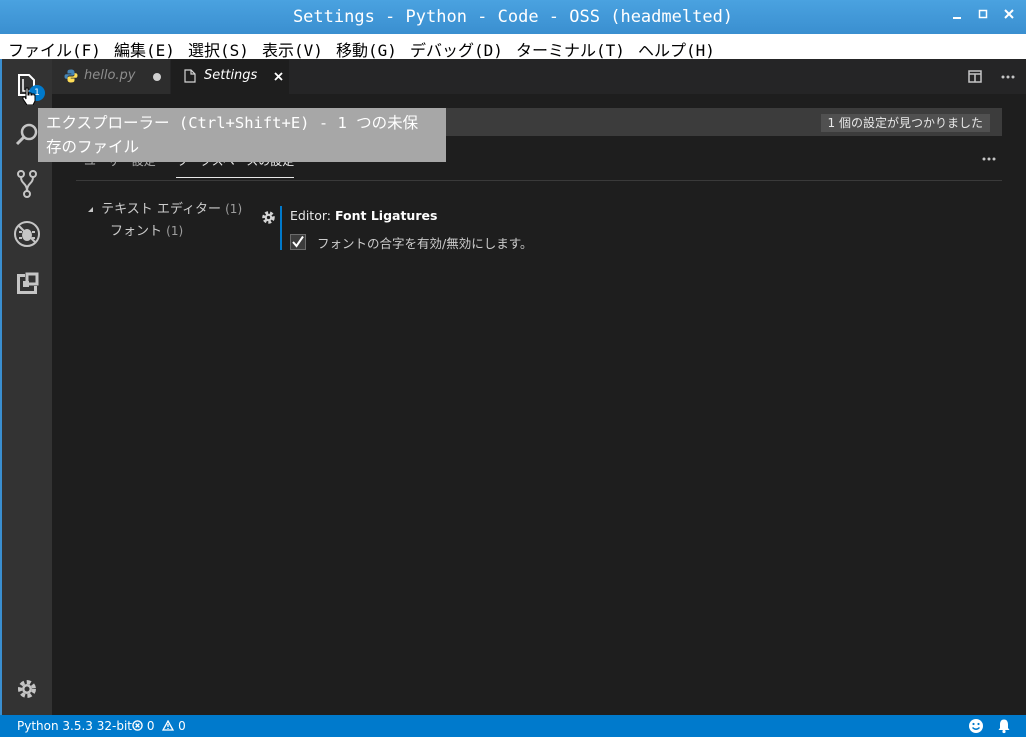  I want to click on setting-name: Font Ligatures, so click(386, 215).